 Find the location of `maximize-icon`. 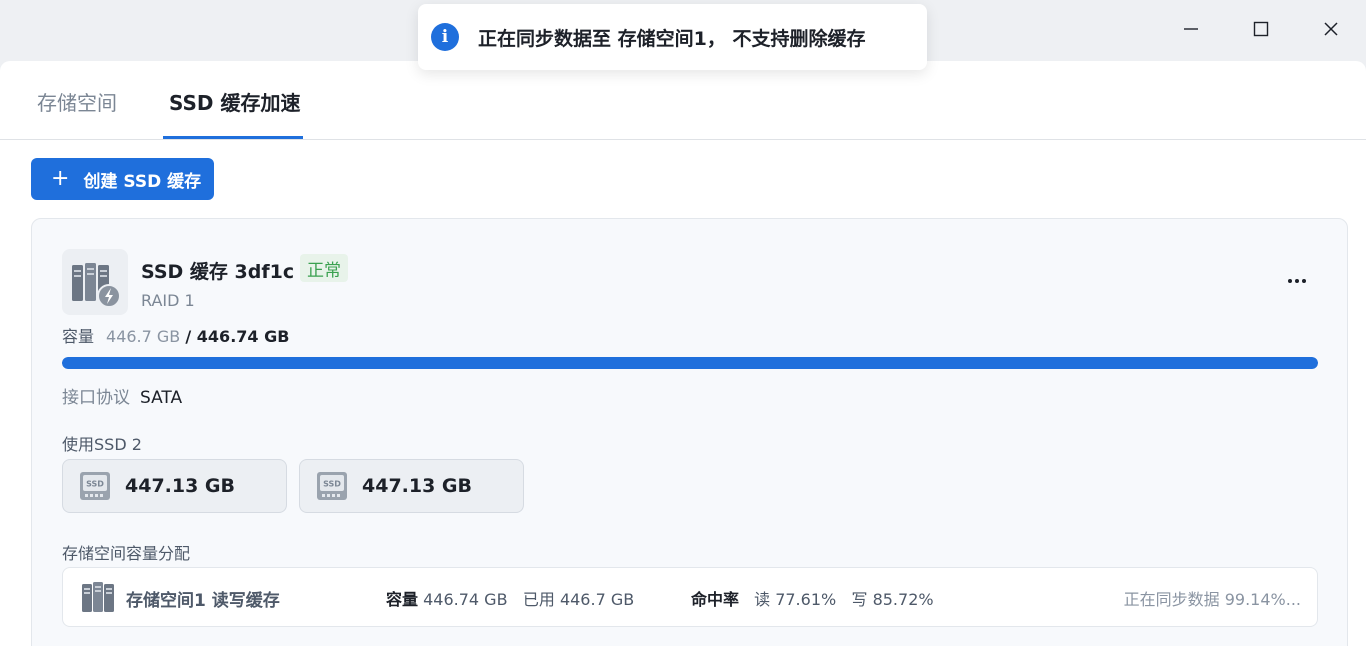

maximize-icon is located at coordinates (1261, 29).